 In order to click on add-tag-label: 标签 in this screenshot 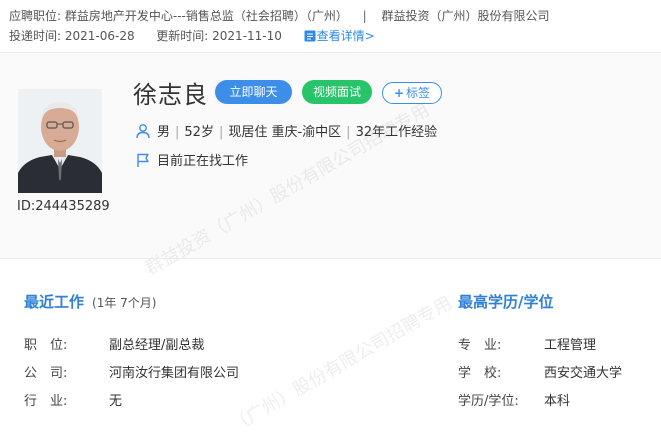, I will do `click(418, 93)`.